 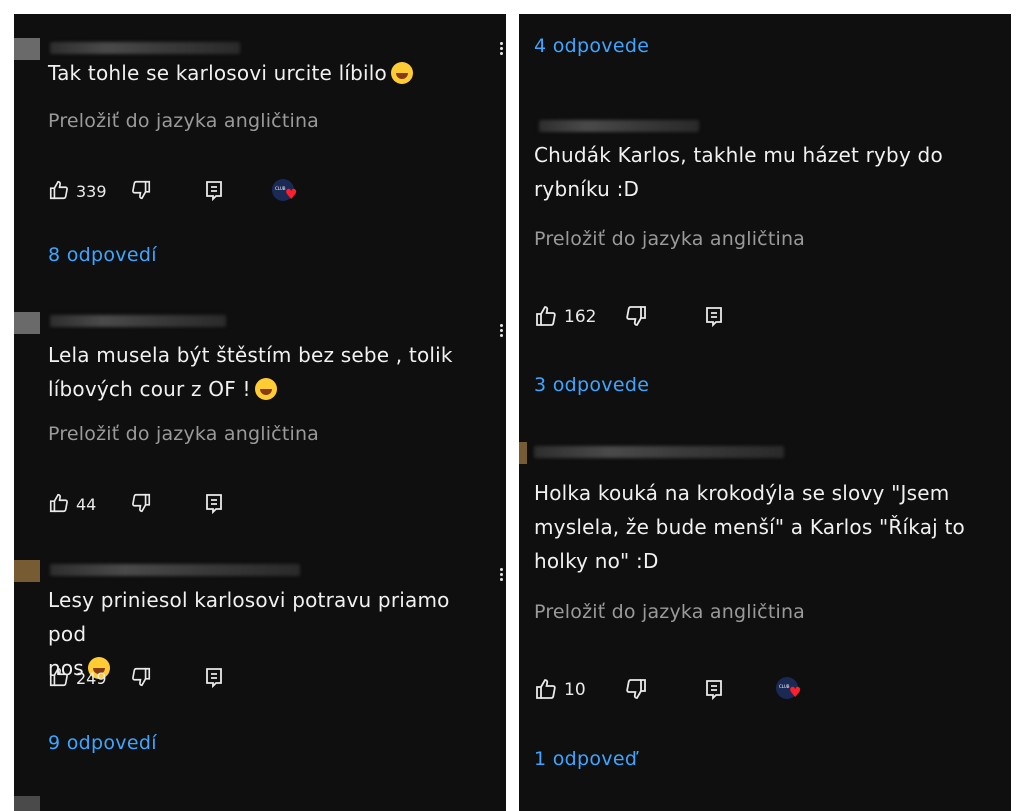 I want to click on comment-actions: 249, so click(x=198, y=679).